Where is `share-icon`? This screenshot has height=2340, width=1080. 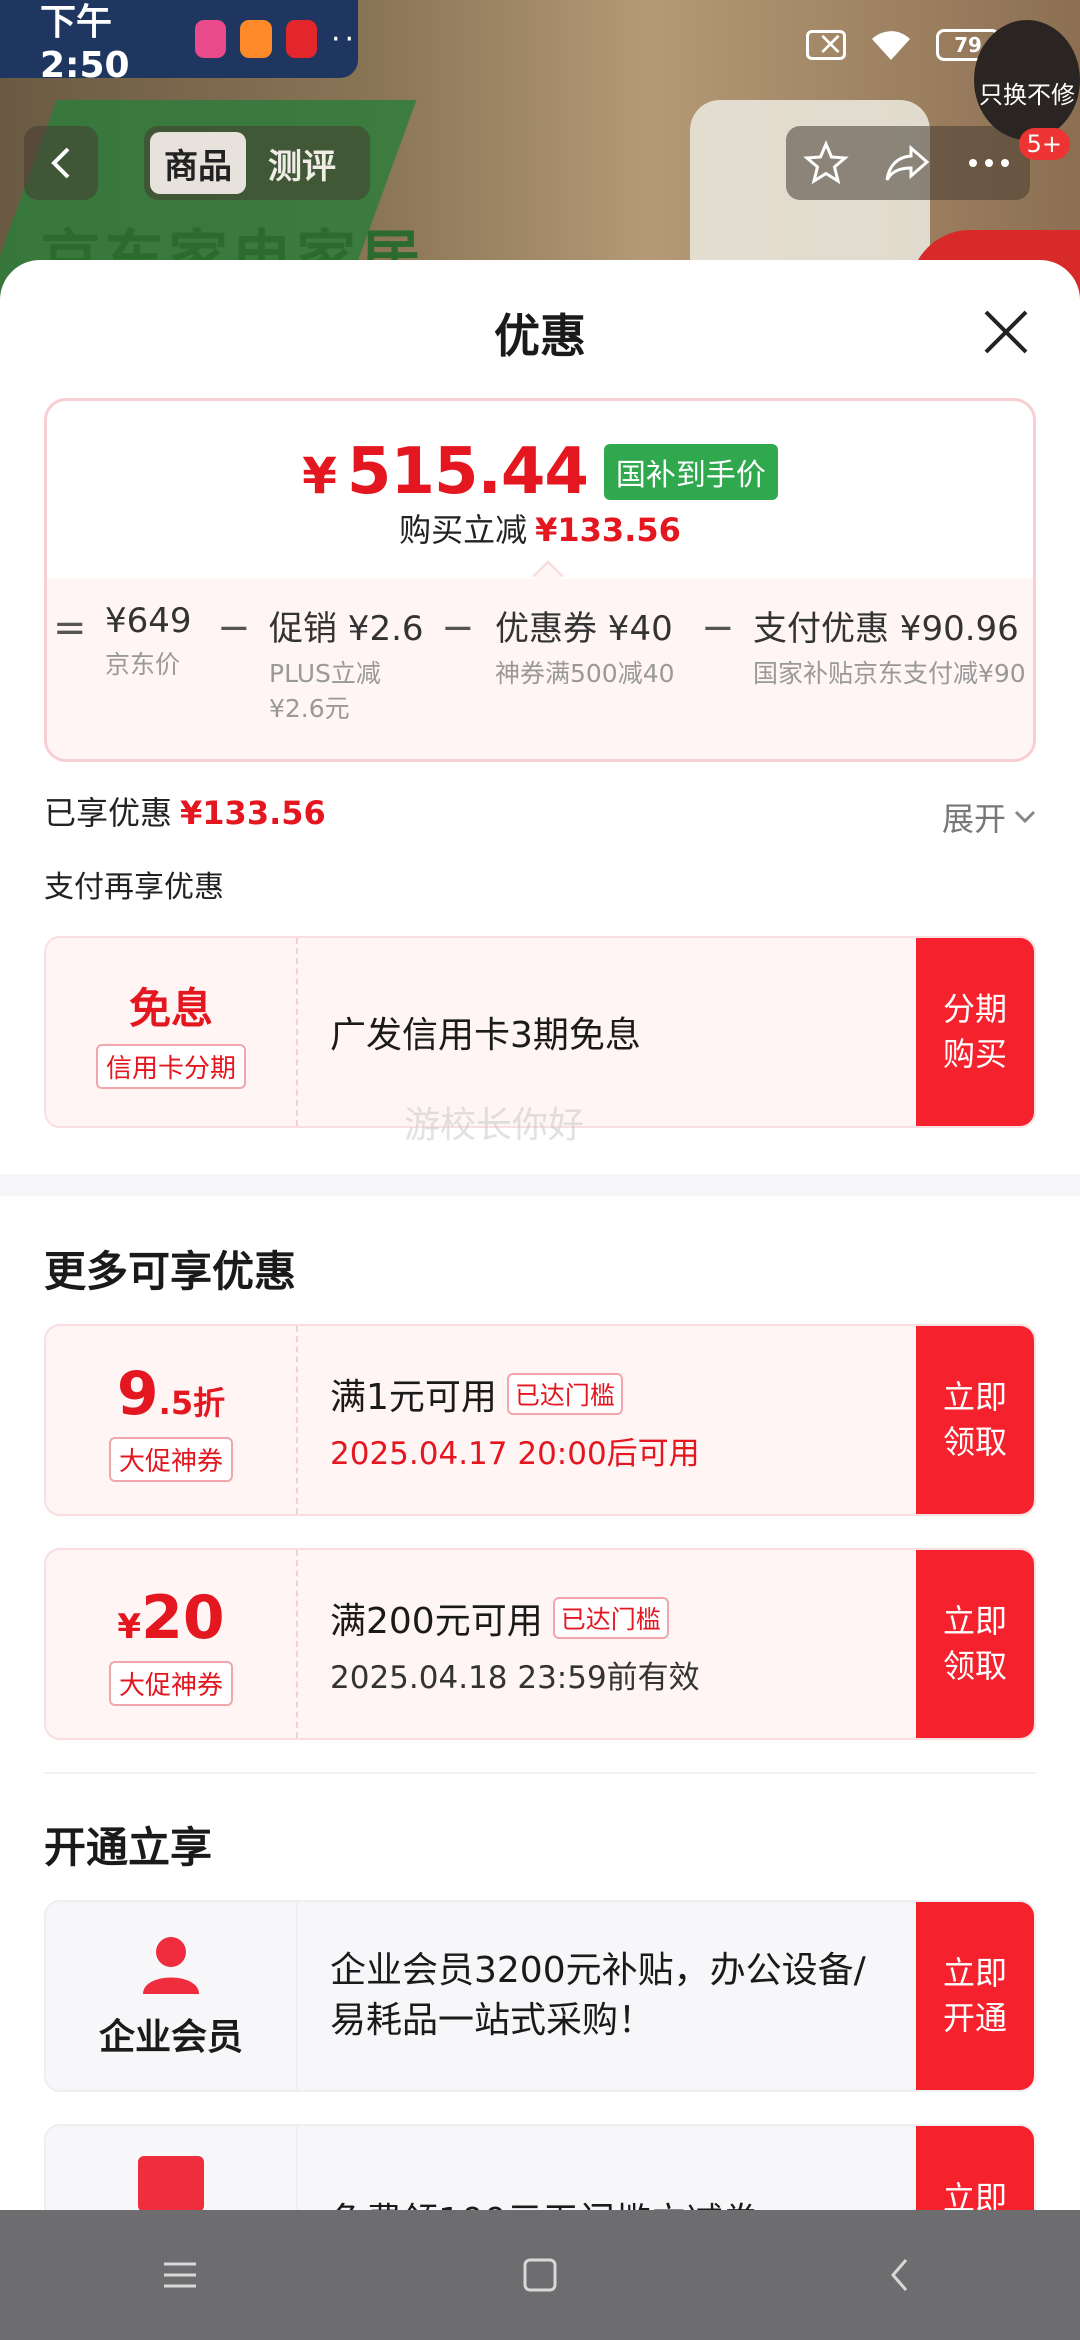 share-icon is located at coordinates (907, 163).